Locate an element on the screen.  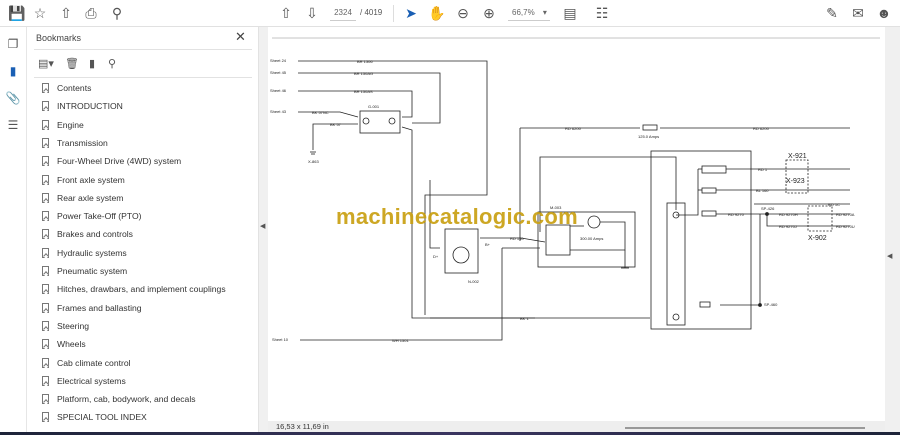
bookmark-item: Pneumatic system is located at coordinates (84, 271).